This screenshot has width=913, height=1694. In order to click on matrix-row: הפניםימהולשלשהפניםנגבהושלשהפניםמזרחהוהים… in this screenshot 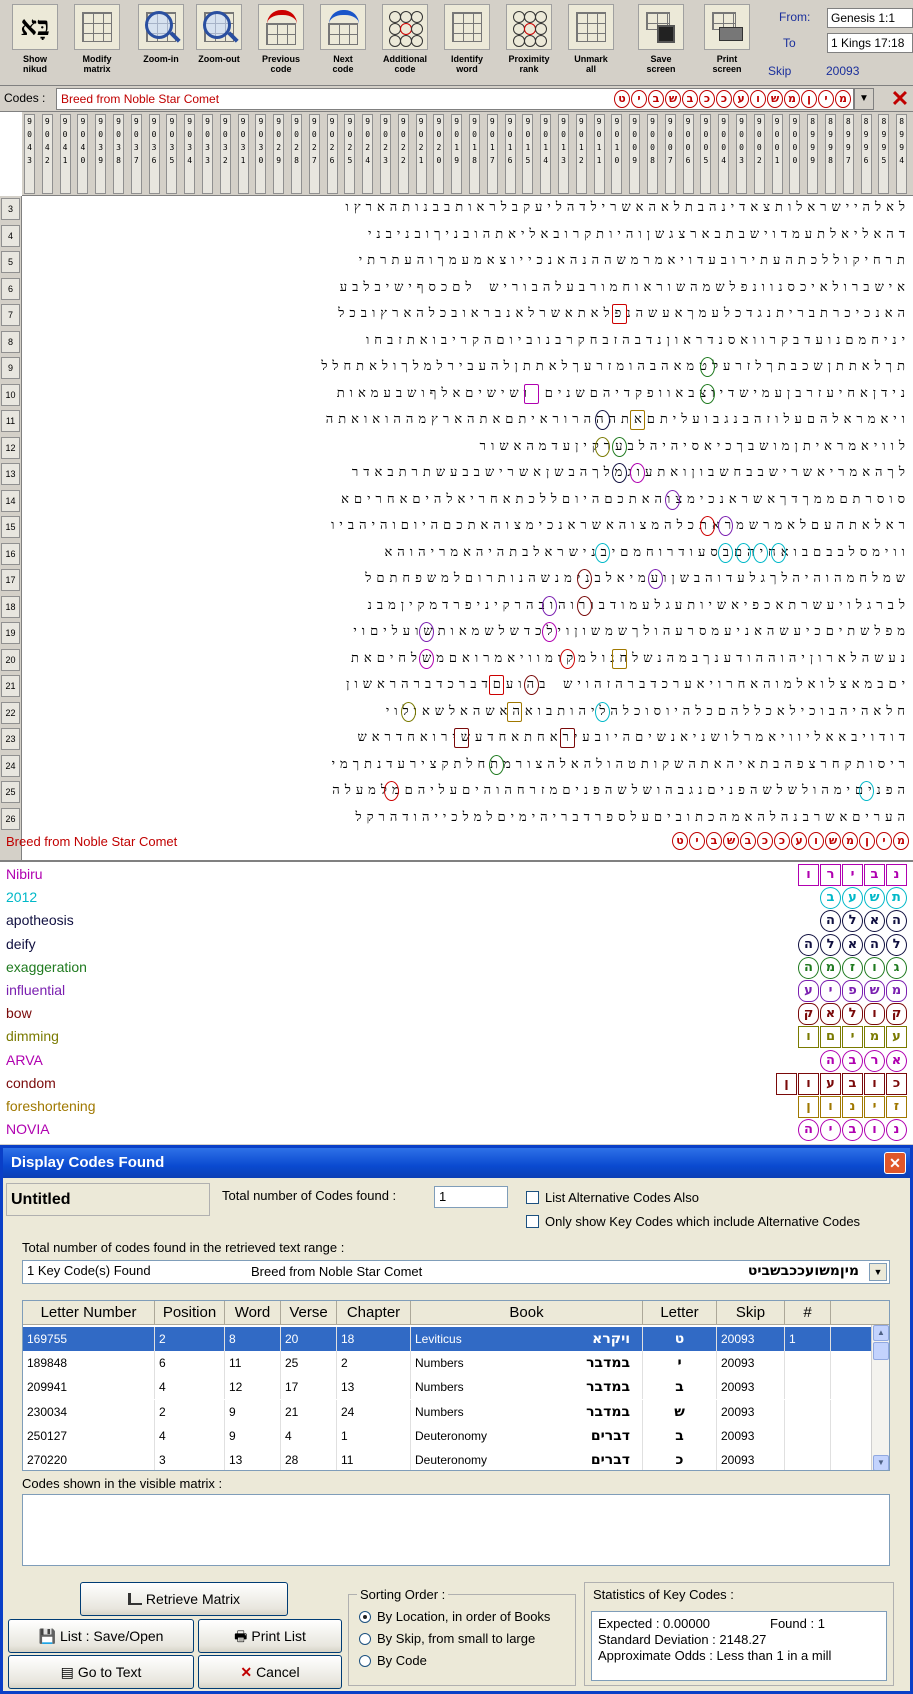, I will do `click(467, 791)`.